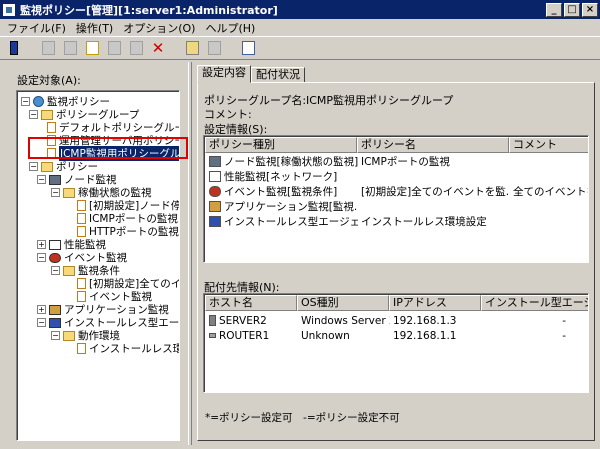  What do you see at coordinates (281, 192) in the screenshot?
I see `policy-type: イベント監視[監視条件]` at bounding box center [281, 192].